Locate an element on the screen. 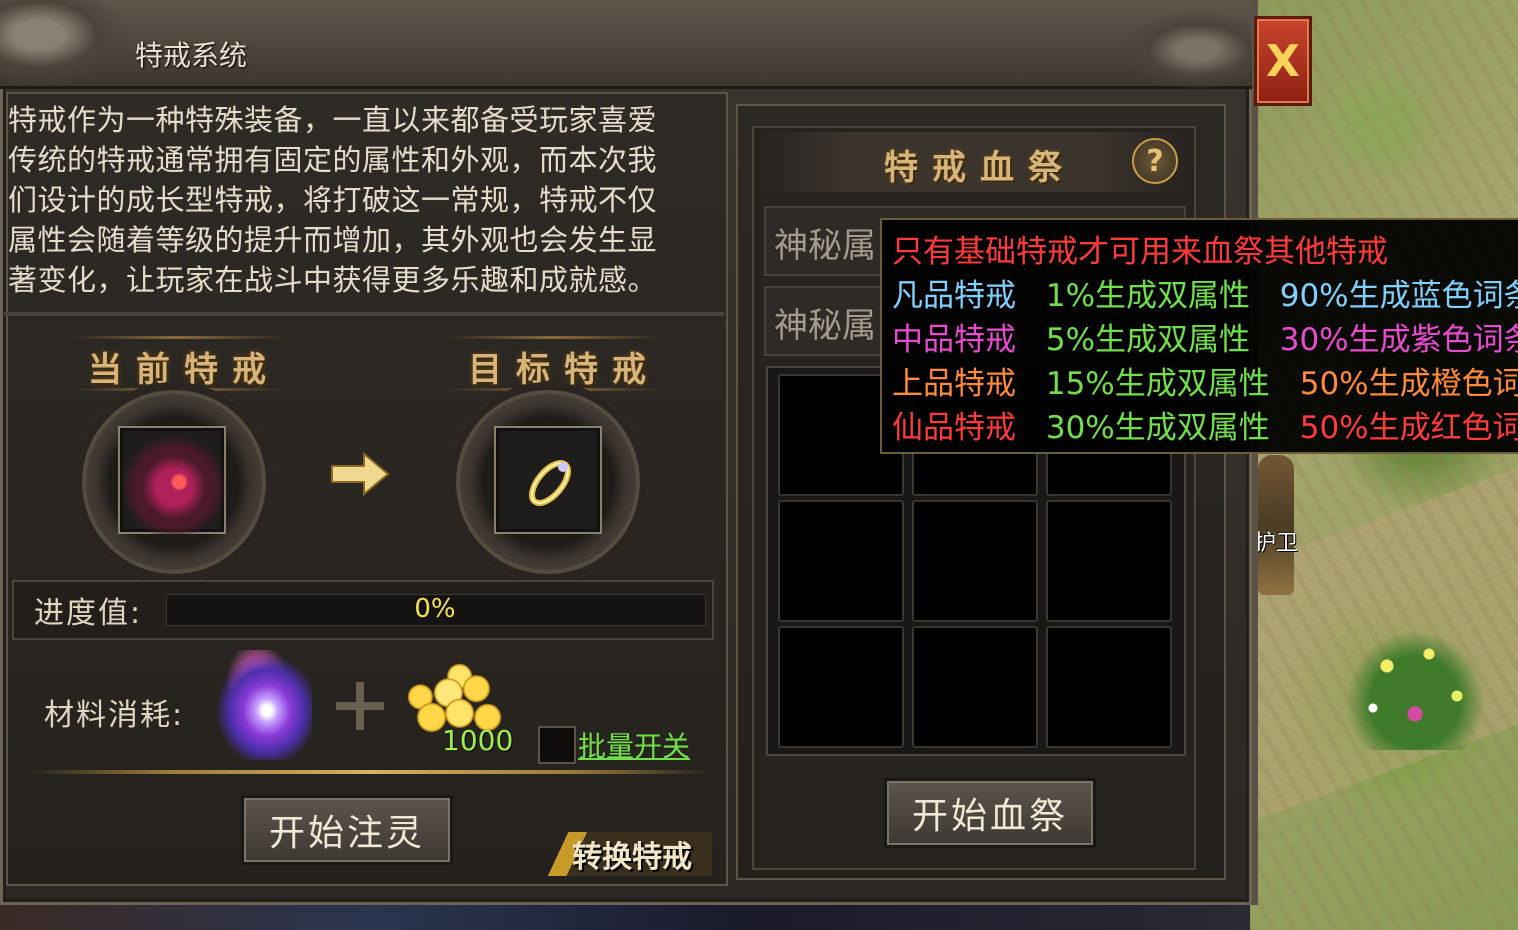 The width and height of the screenshot is (1518, 930). tooltip-dual-chance: 15%生成双属性 is located at coordinates (1157, 384).